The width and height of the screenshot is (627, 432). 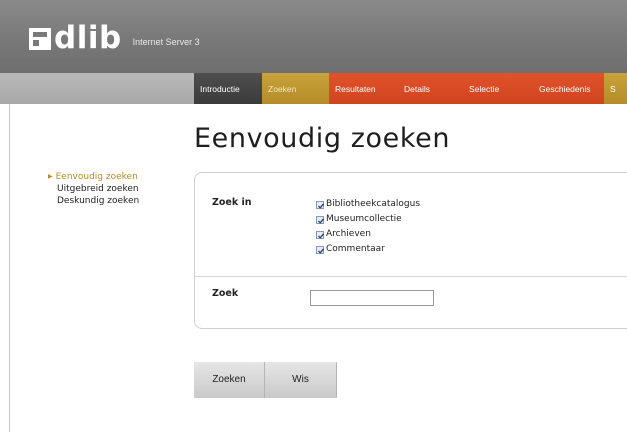 I want to click on menu-item-label: Eenvoudig zoeken, so click(x=96, y=177).